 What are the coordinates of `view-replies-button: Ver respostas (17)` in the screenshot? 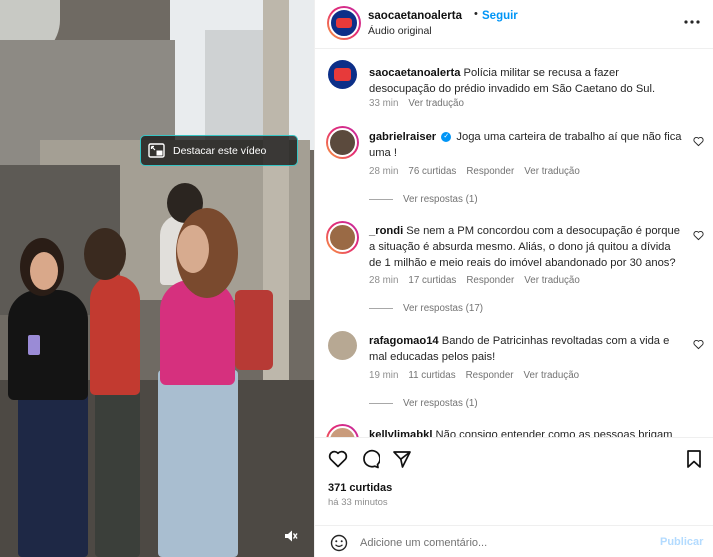 It's located at (426, 308).